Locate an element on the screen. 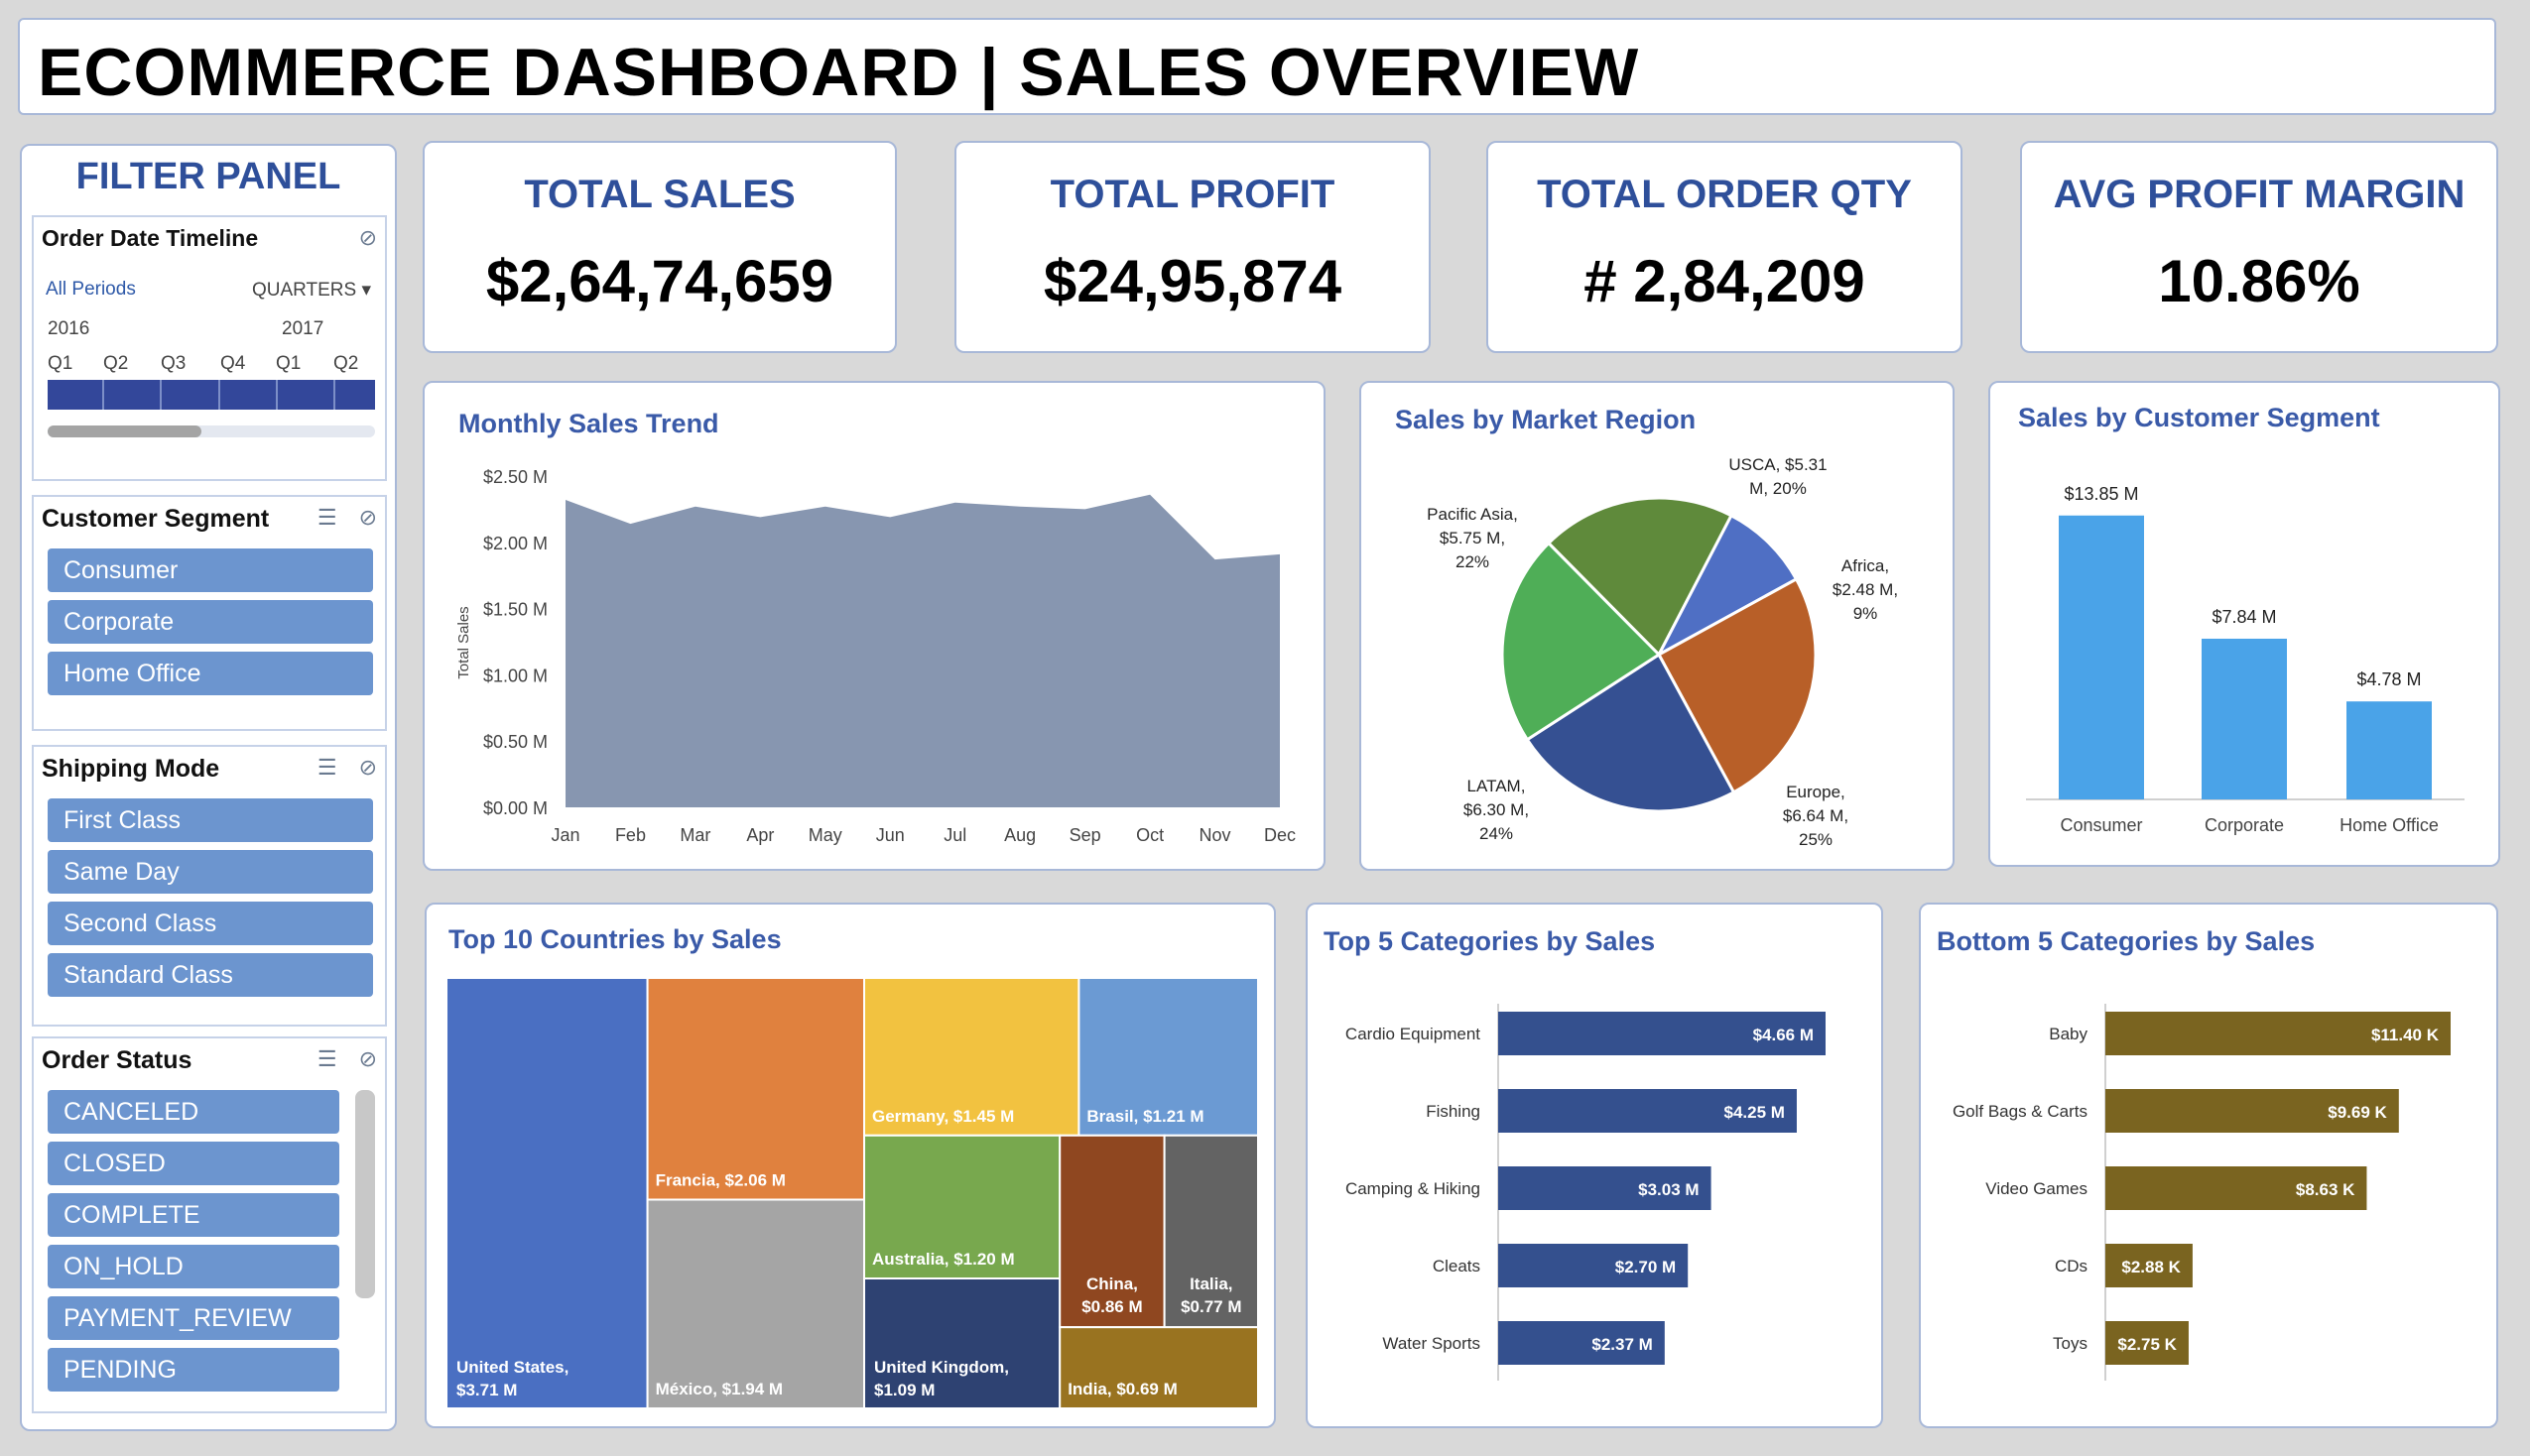 Image resolution: width=2530 pixels, height=1456 pixels. slicer-item-closed: CLOSED is located at coordinates (193, 1163).